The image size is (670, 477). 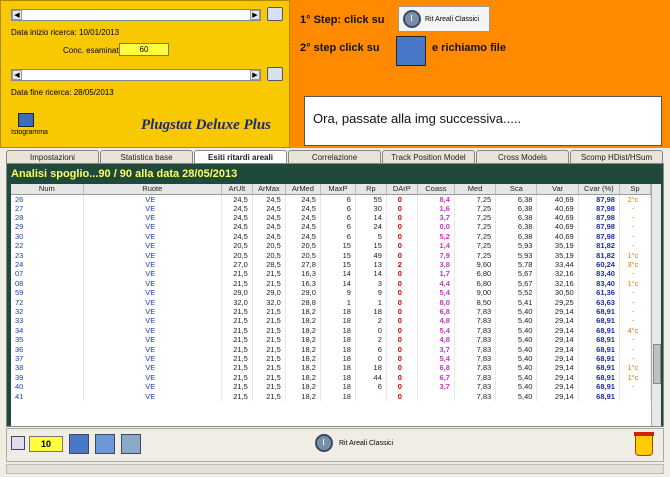 I want to click on istogramma-button: Istogramma, so click(x=29, y=128).